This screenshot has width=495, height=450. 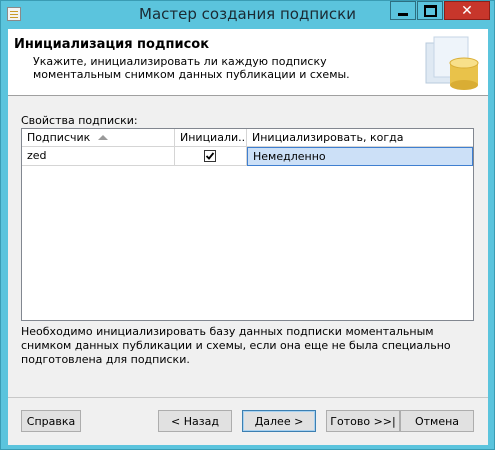 What do you see at coordinates (360, 156) in the screenshot?
I see `initialize-when-cell: Немедленно` at bounding box center [360, 156].